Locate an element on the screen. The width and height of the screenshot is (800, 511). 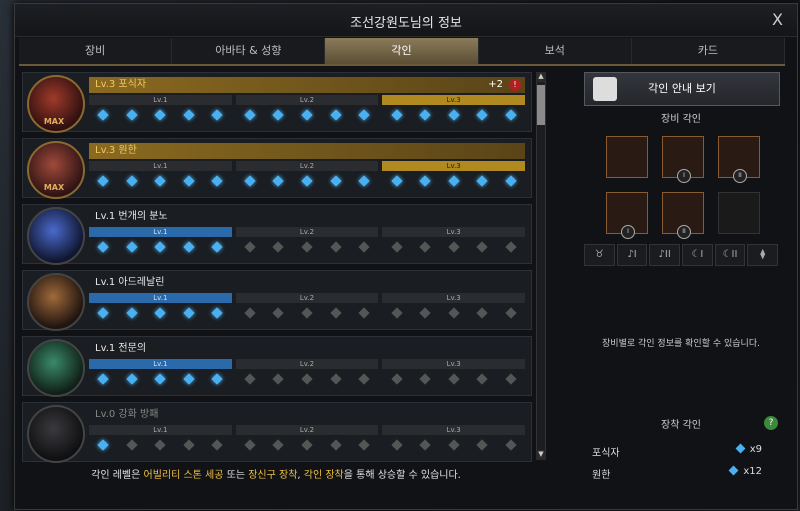
mounted-item: 원한 x12 is located at coordinates (685, 473).